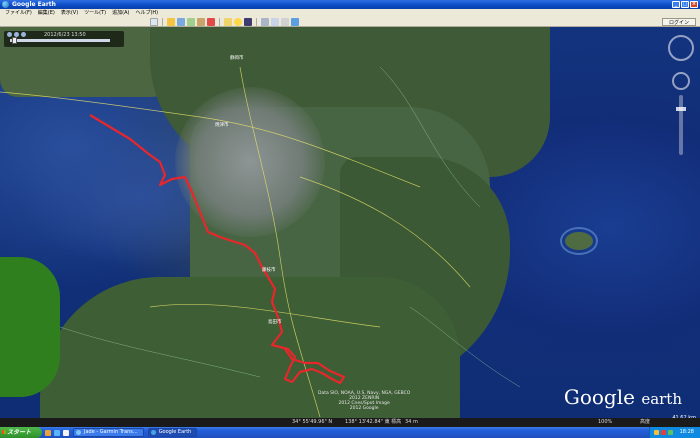 This screenshot has width=700, height=438. I want to click on windows-flag-icon, so click(4, 432).